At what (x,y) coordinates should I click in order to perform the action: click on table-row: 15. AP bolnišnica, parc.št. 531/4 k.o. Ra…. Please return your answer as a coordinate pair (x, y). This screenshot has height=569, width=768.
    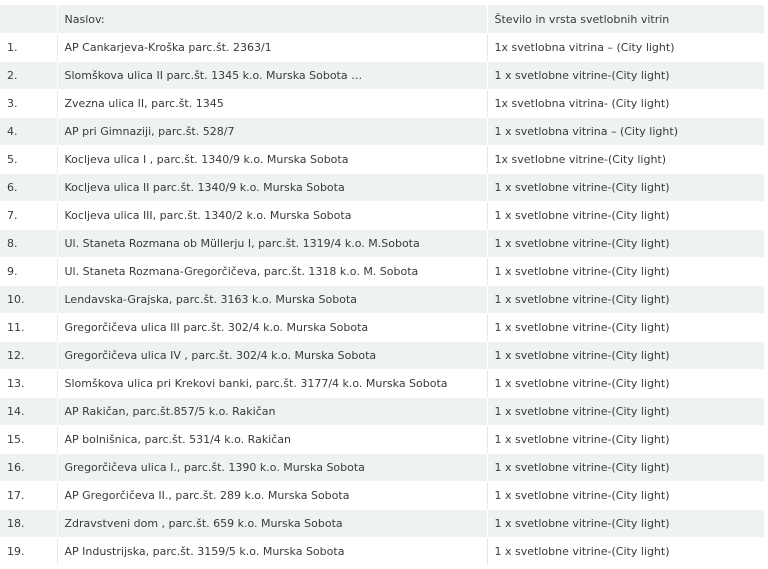
    Looking at the image, I should click on (382, 439).